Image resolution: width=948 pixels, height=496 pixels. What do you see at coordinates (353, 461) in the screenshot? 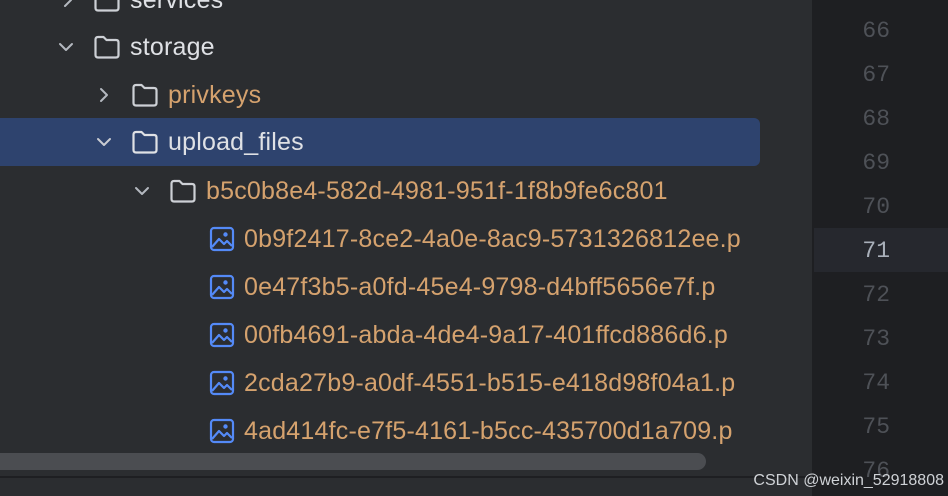
I see `horizontal-scrollbar` at bounding box center [353, 461].